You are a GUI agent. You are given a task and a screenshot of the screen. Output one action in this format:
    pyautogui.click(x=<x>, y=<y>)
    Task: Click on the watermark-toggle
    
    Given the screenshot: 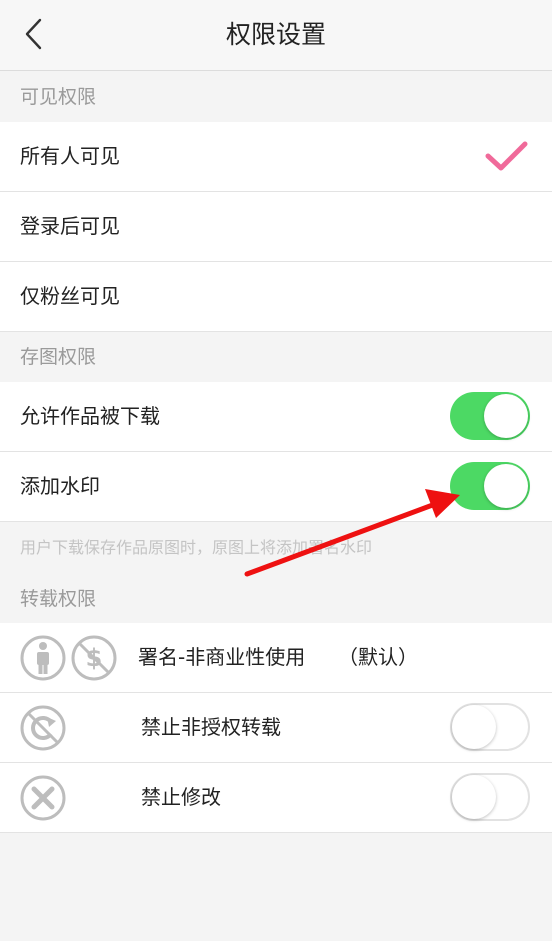 What is the action you would take?
    pyautogui.click(x=490, y=486)
    